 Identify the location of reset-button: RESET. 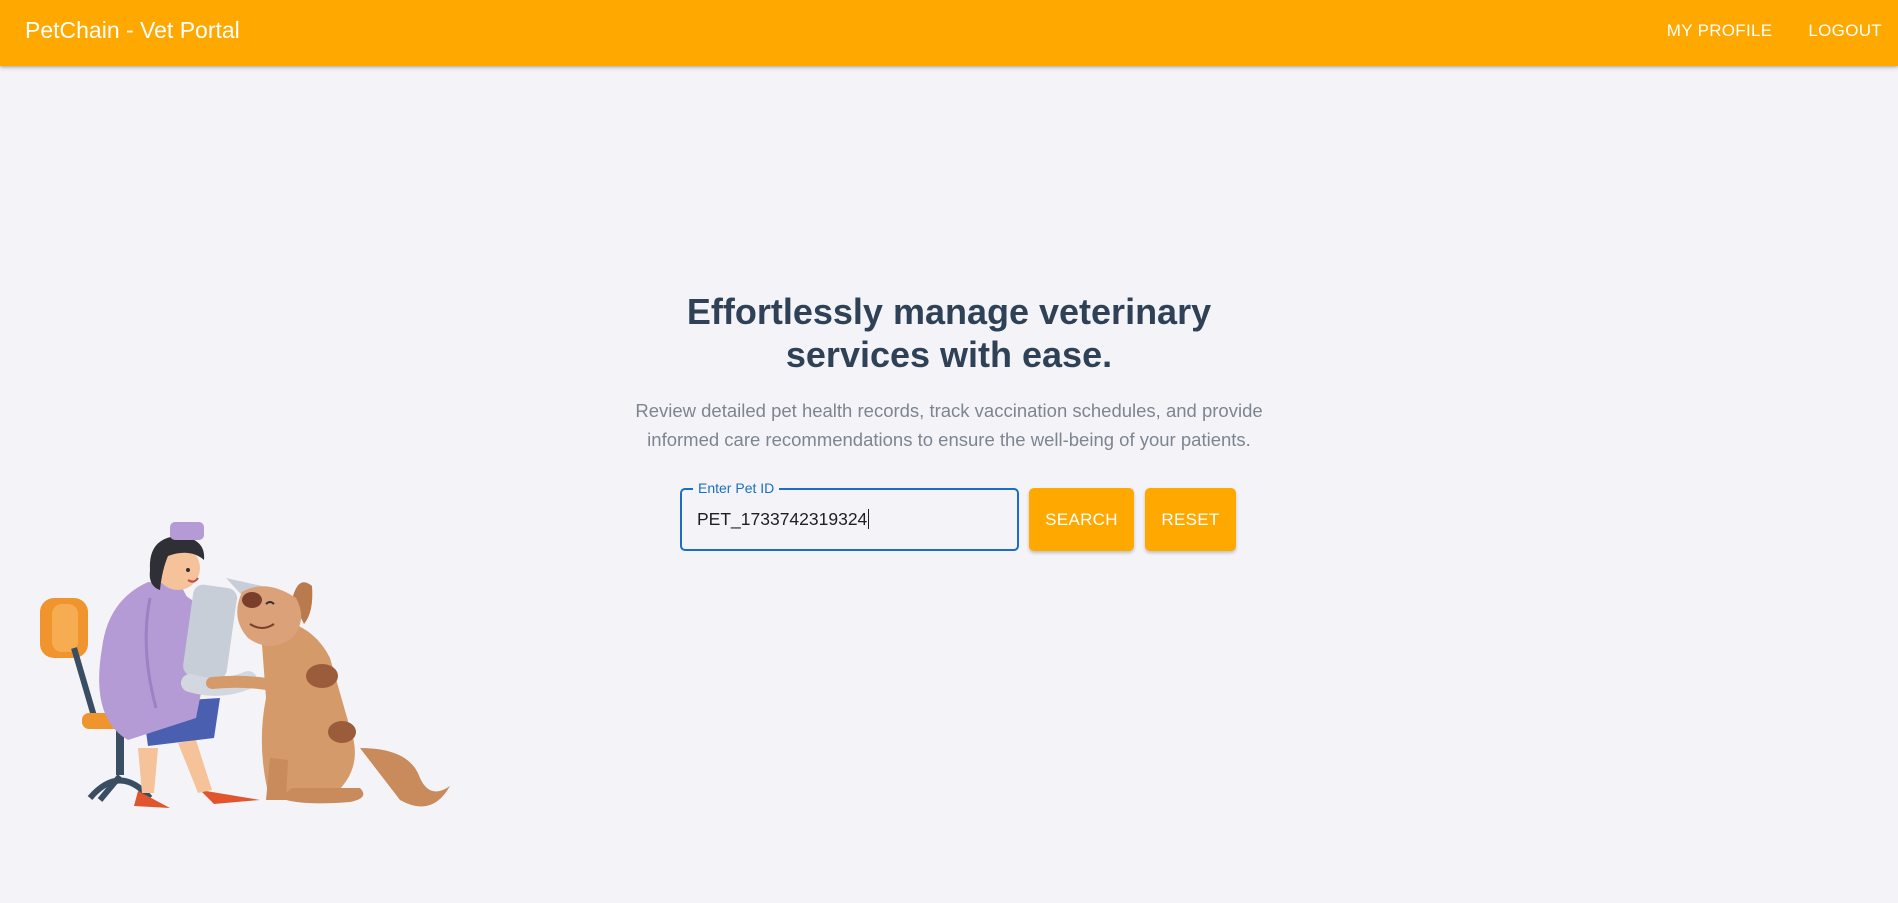
(1190, 519).